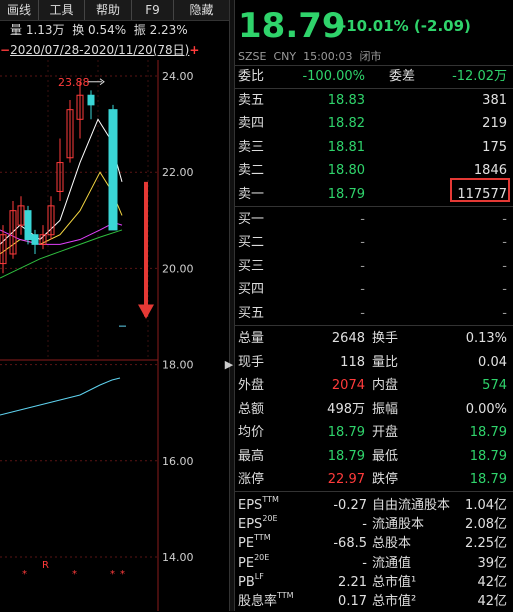  What do you see at coordinates (251, 147) in the screenshot?
I see `sell-level-label: 卖三` at bounding box center [251, 147].